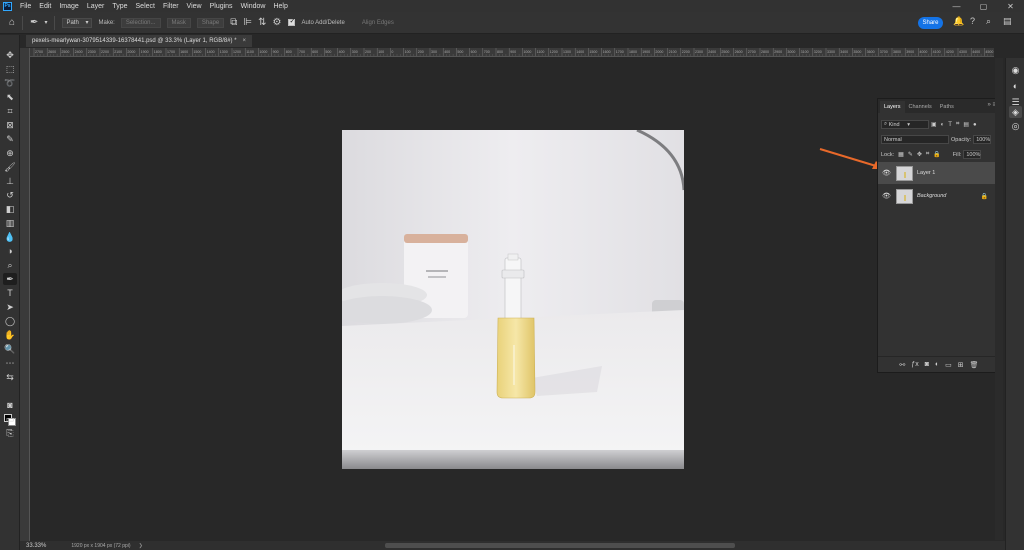 The height and width of the screenshot is (550, 1024). I want to click on chevron-down-icon: ▾, so click(45, 22).